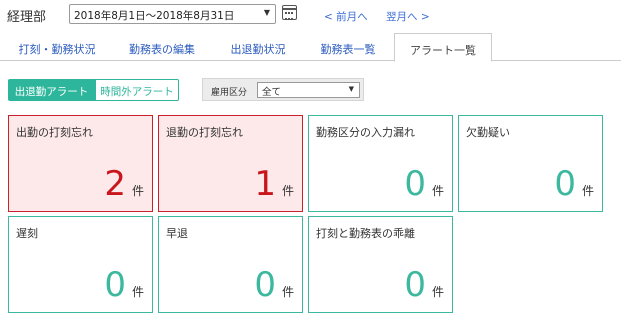  What do you see at coordinates (348, 47) in the screenshot?
I see `tab-timesheet-list: 勤務表一覧` at bounding box center [348, 47].